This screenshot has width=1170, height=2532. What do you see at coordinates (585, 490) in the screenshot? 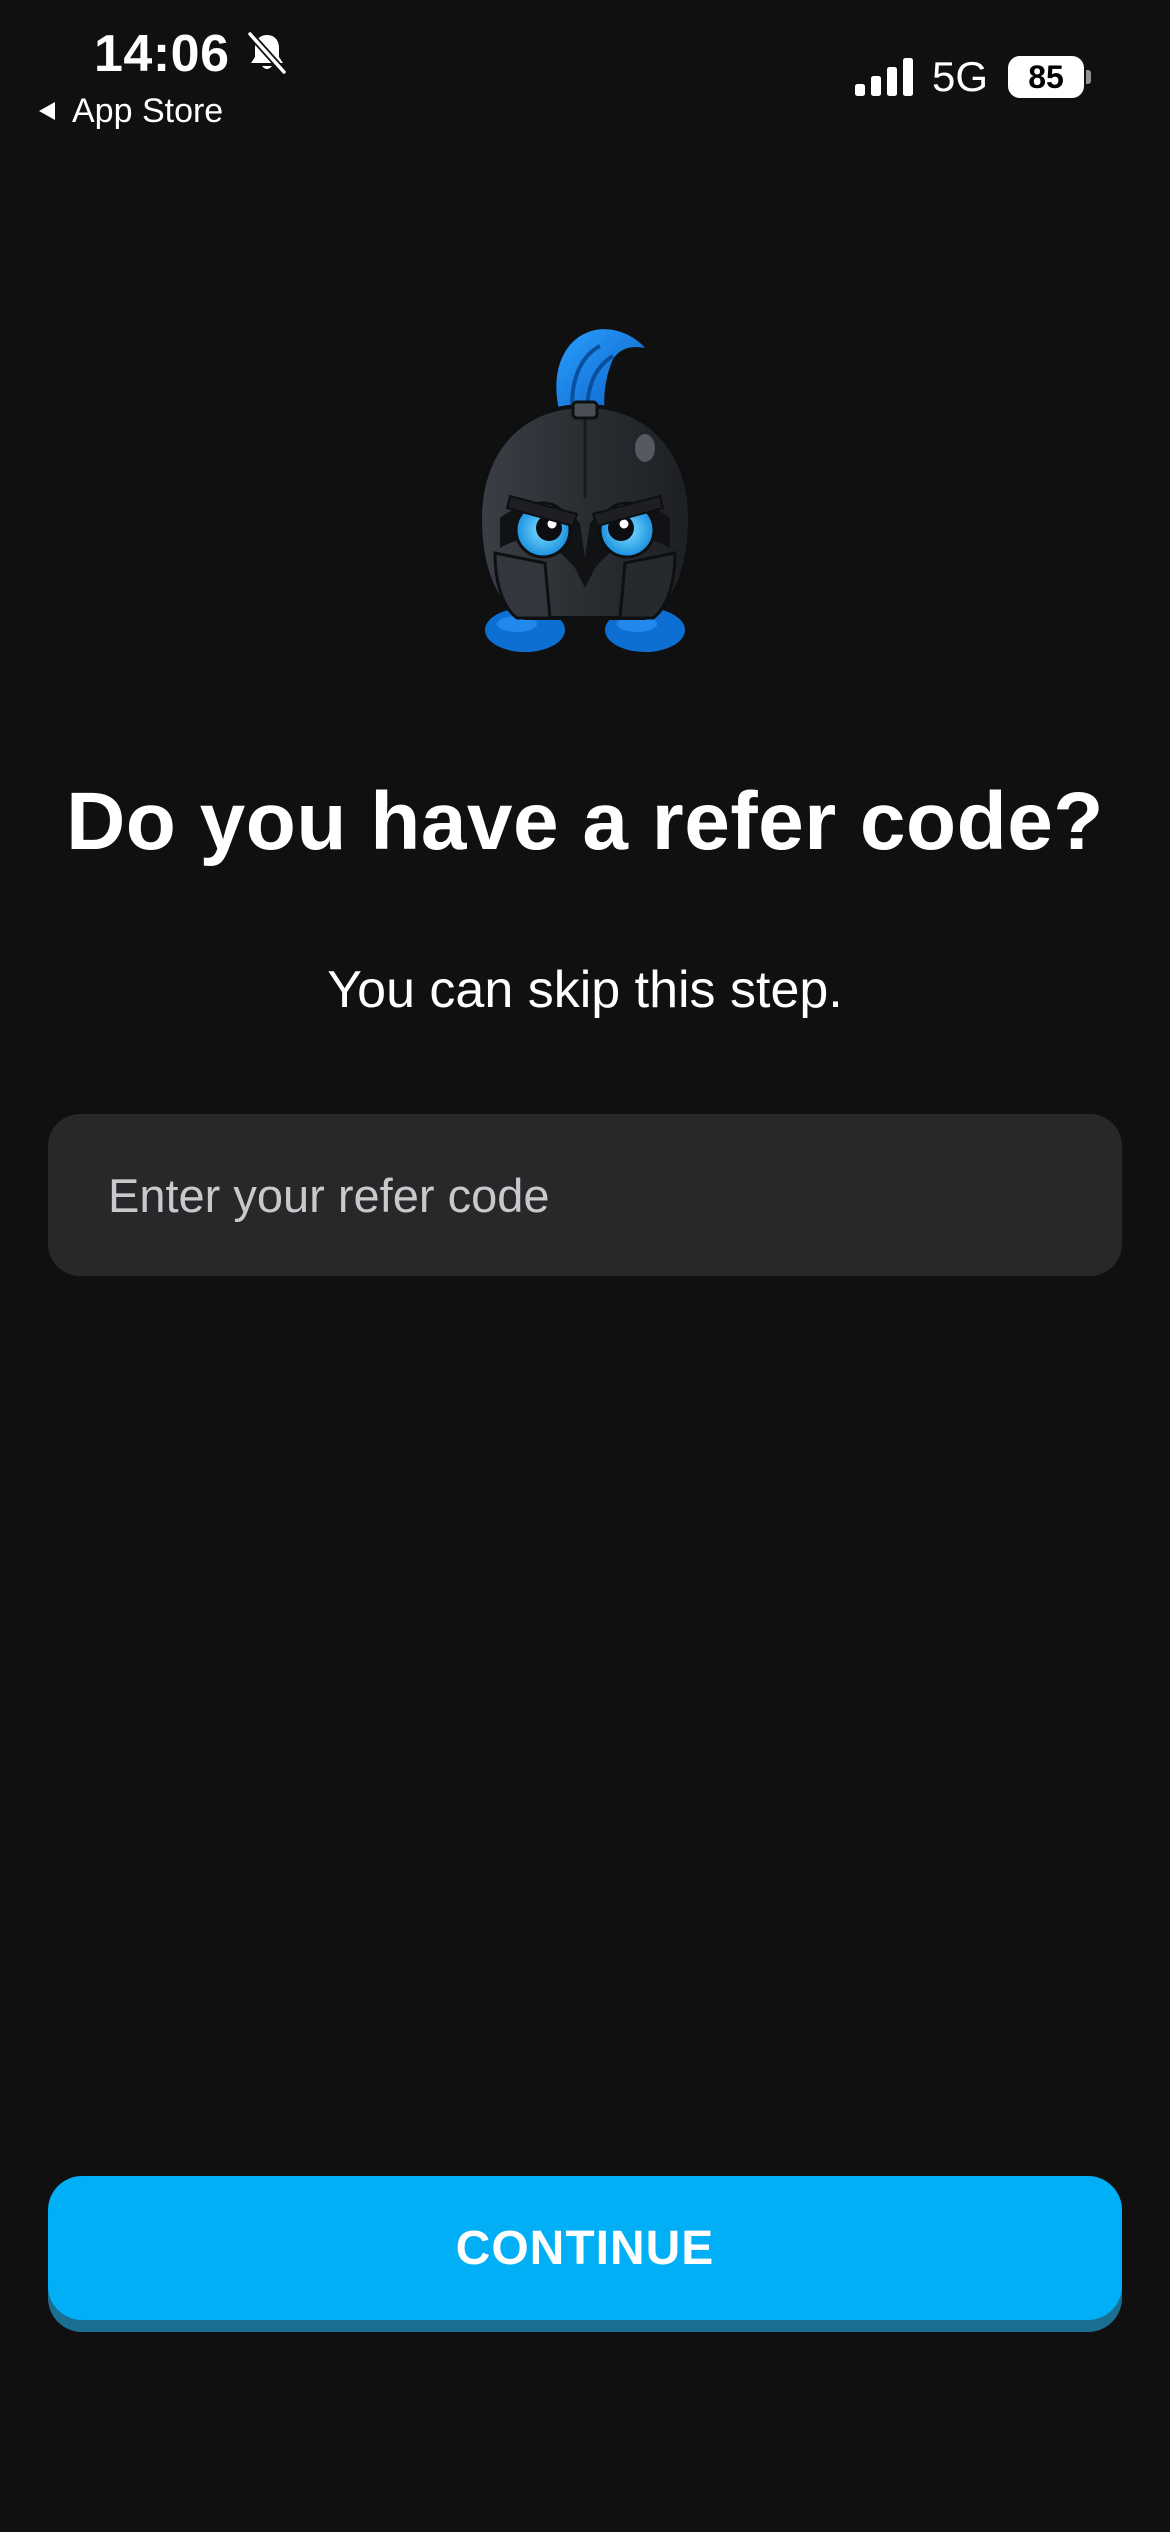
I see `knight-helmet-mascot` at bounding box center [585, 490].